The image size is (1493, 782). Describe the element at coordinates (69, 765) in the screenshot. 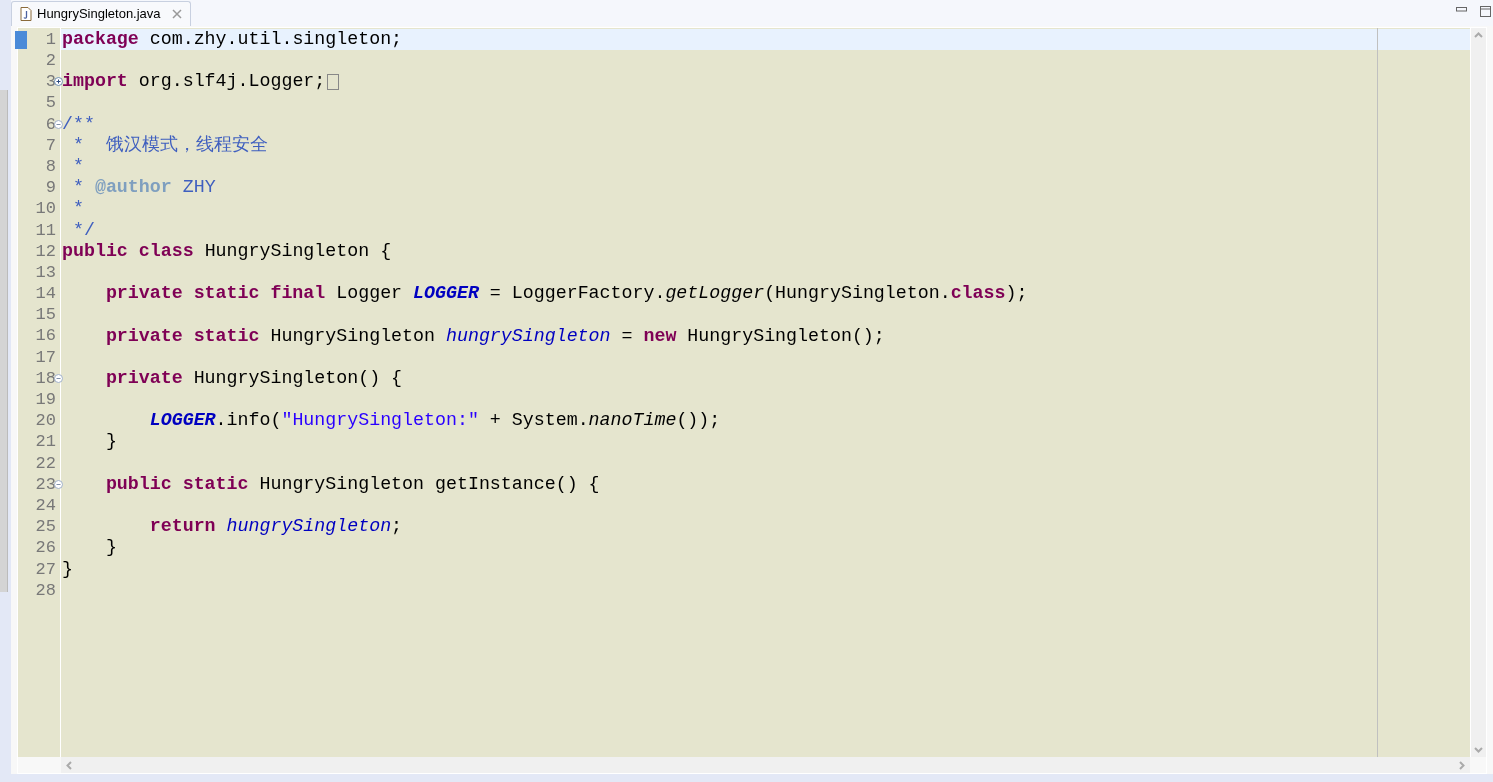

I see `scroll-left-icon` at that location.